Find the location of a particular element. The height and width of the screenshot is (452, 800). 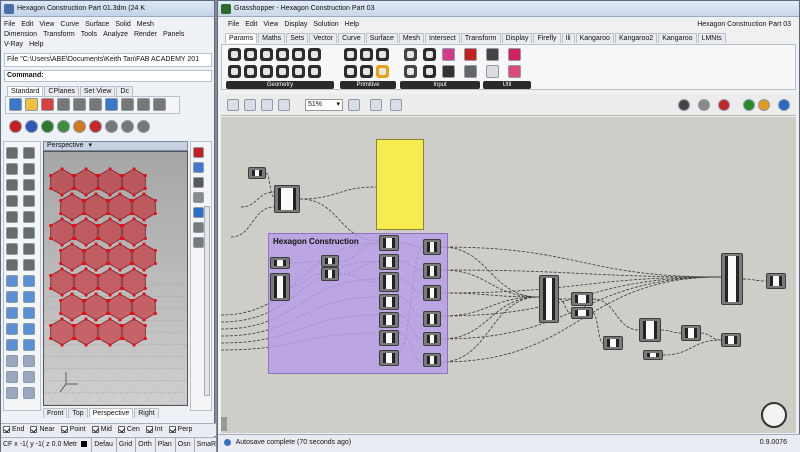

gh-tab-11: Ili is located at coordinates (568, 38).